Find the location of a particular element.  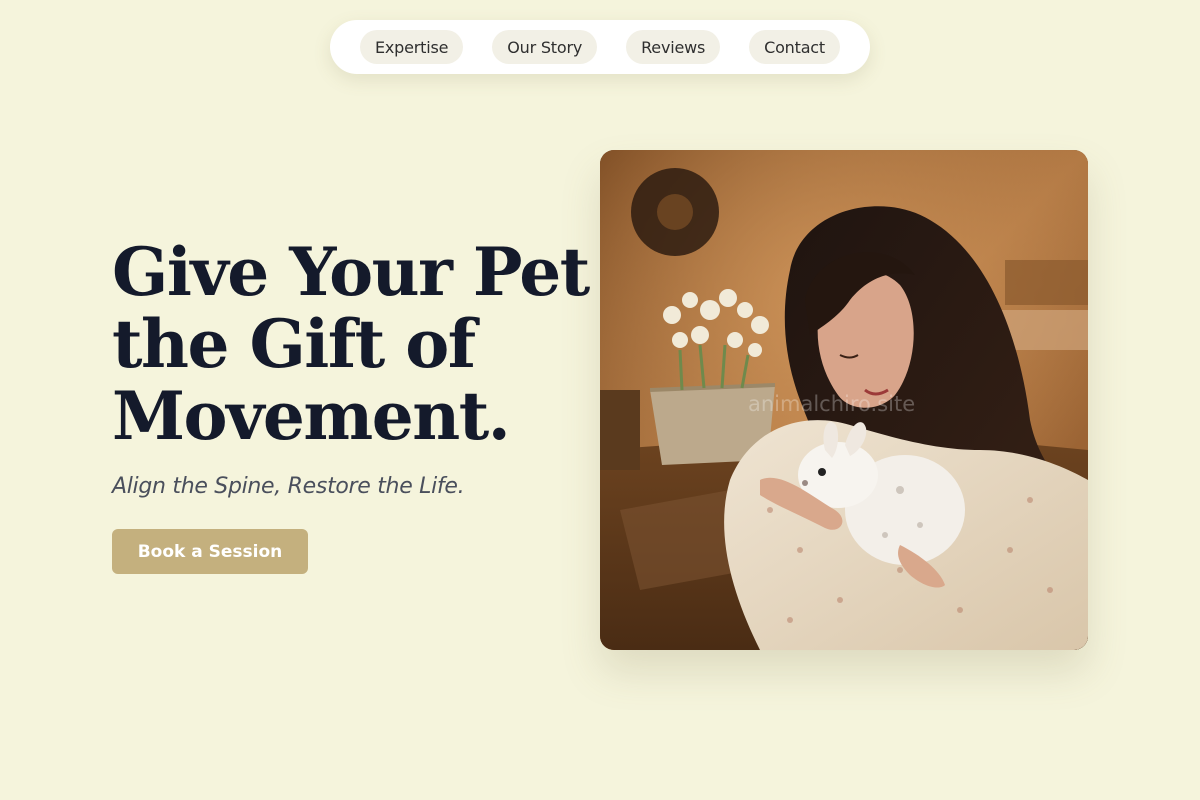

nav-item-reviews: Reviews is located at coordinates (673, 47).